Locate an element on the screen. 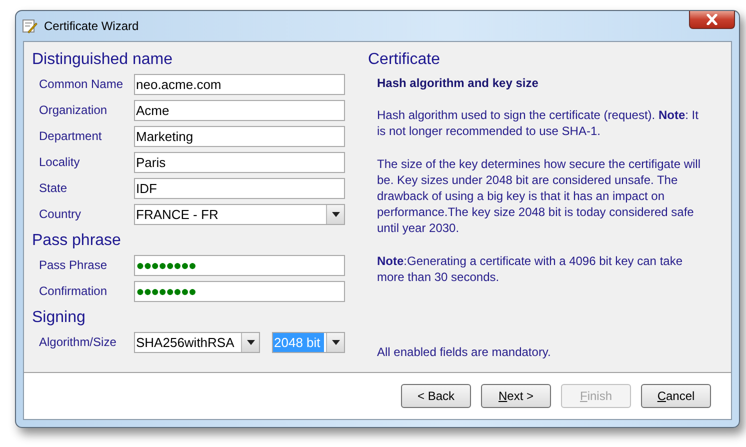 This screenshot has width=746, height=447. section-heading: Signing is located at coordinates (59, 318).